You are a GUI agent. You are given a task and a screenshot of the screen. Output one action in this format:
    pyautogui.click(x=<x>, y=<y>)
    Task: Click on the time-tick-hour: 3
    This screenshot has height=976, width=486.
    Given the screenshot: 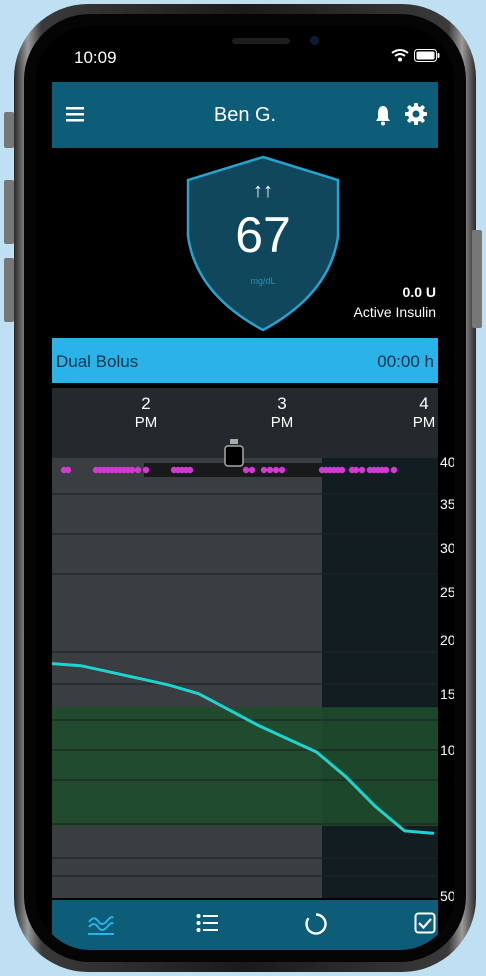 What is the action you would take?
    pyautogui.click(x=282, y=403)
    